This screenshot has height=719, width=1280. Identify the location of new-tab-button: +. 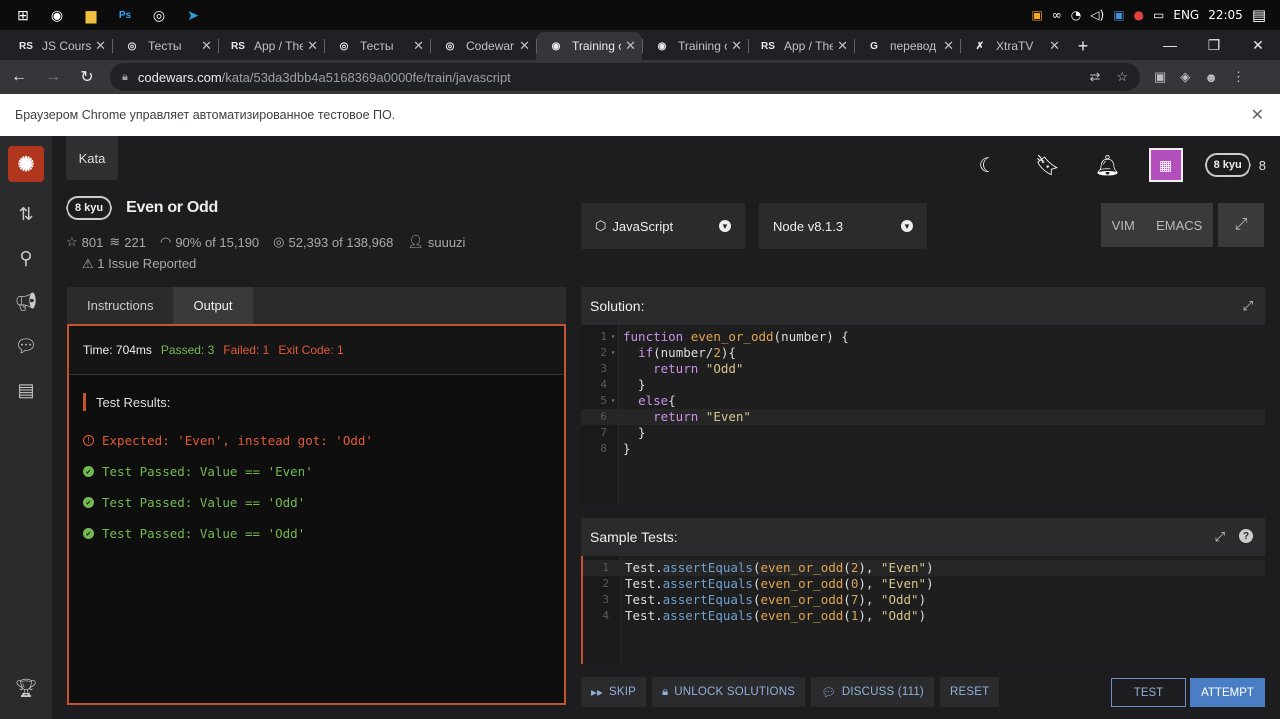
(1083, 46).